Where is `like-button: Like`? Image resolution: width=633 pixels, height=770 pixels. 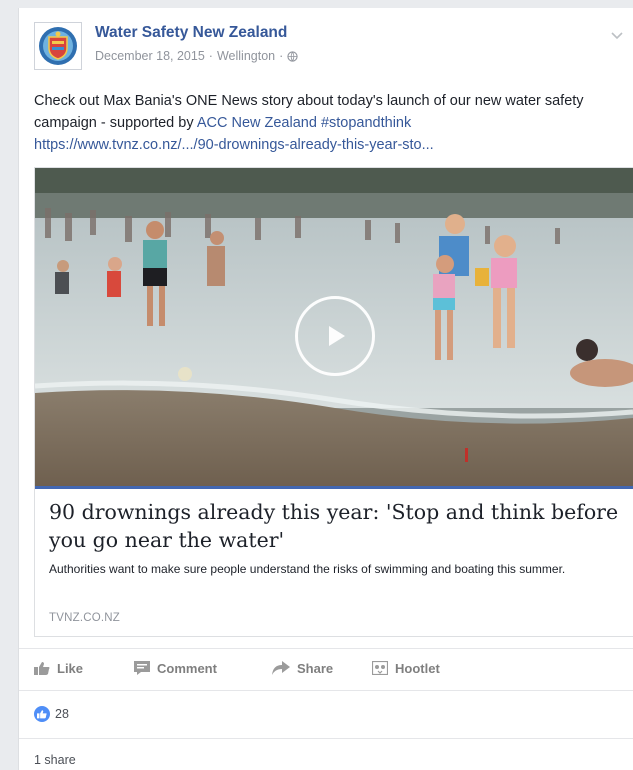
like-button: Like is located at coordinates (84, 668).